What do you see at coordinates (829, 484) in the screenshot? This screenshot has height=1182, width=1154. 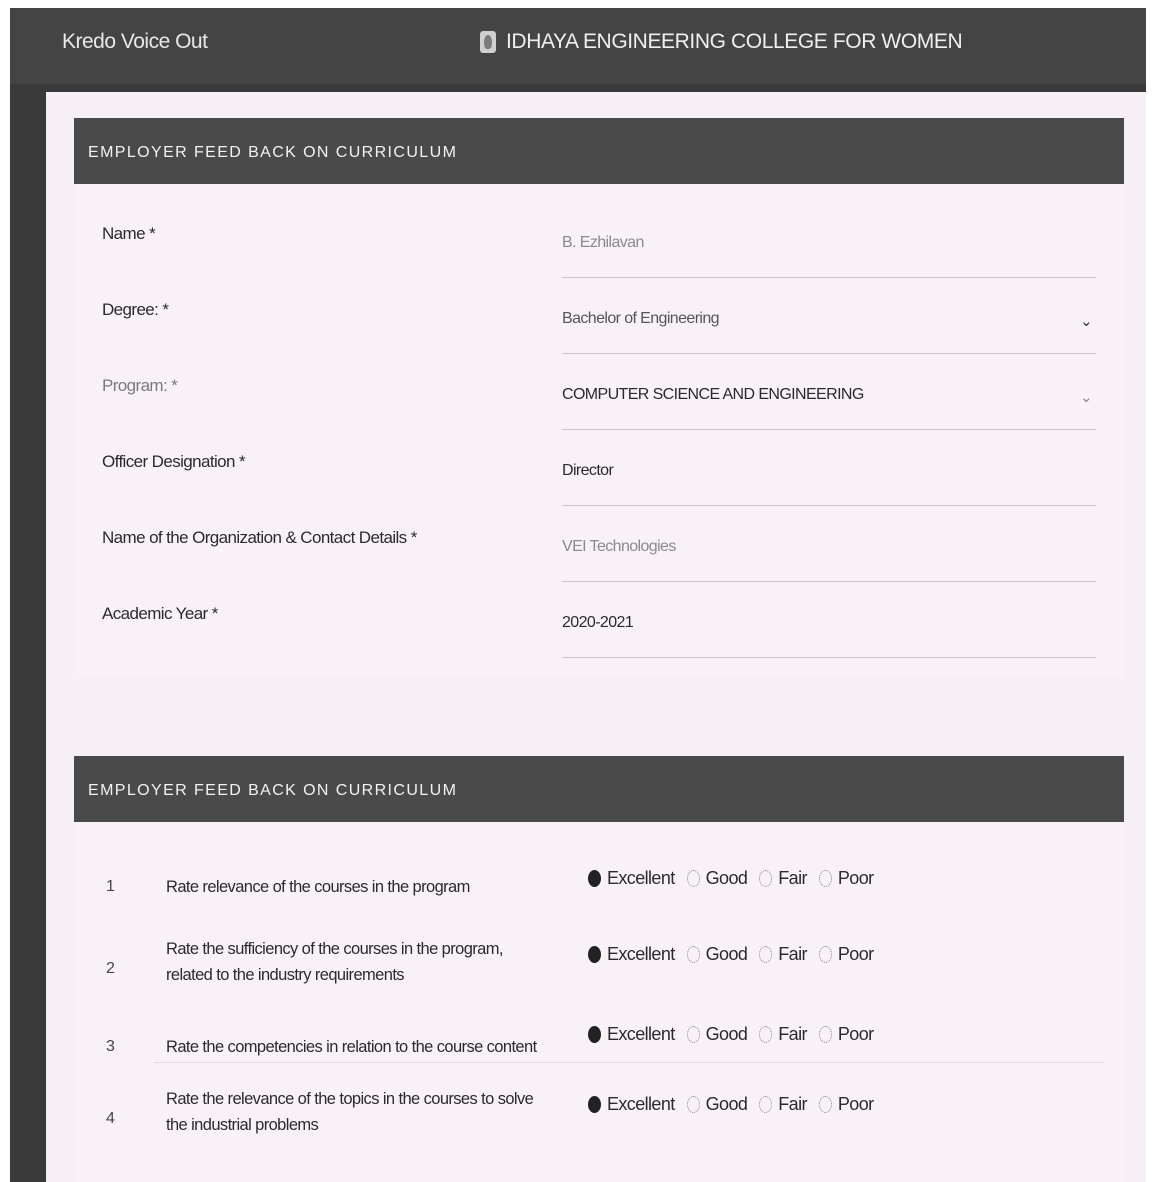 I see `designation-input: Director` at bounding box center [829, 484].